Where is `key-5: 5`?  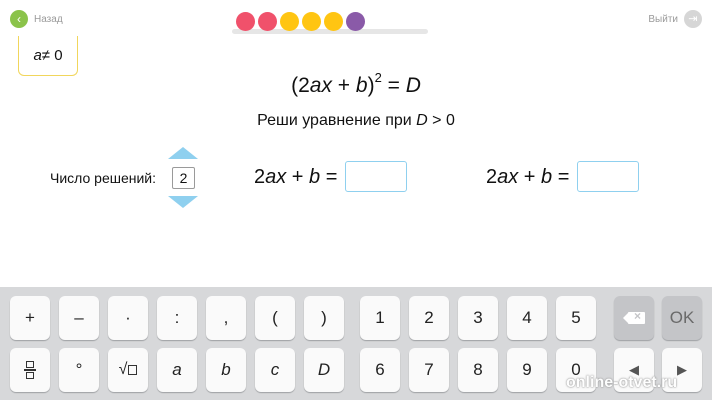
key-5: 5 is located at coordinates (576, 318).